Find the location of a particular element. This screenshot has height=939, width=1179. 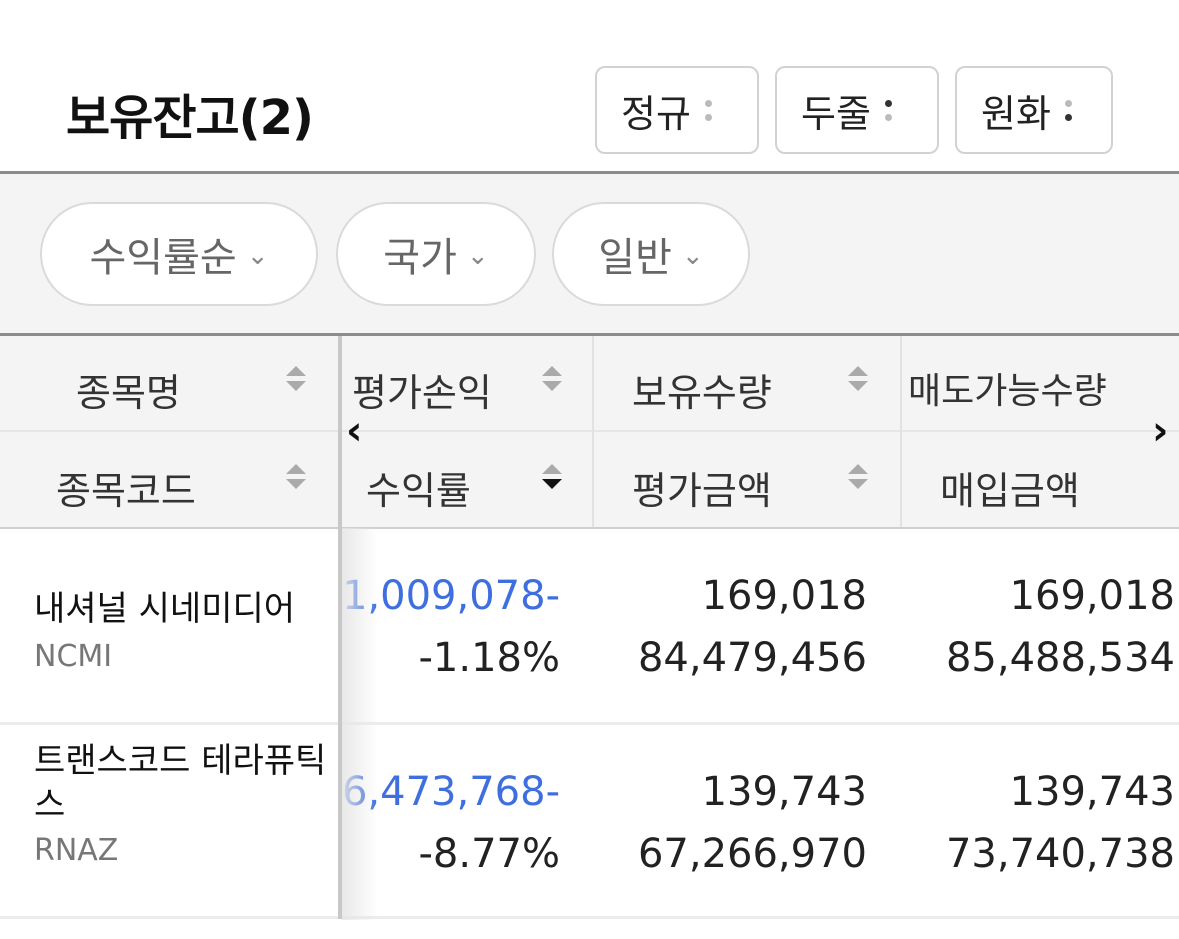

buy-amount-value: 85,488,534 is located at coordinates (1060, 658).